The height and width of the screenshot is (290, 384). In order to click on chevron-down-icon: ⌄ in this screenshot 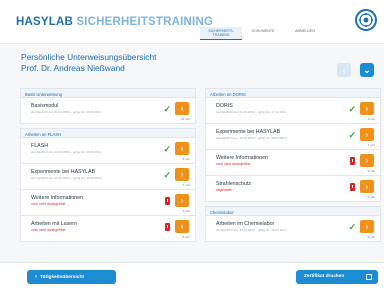, I will do `click(367, 70)`.